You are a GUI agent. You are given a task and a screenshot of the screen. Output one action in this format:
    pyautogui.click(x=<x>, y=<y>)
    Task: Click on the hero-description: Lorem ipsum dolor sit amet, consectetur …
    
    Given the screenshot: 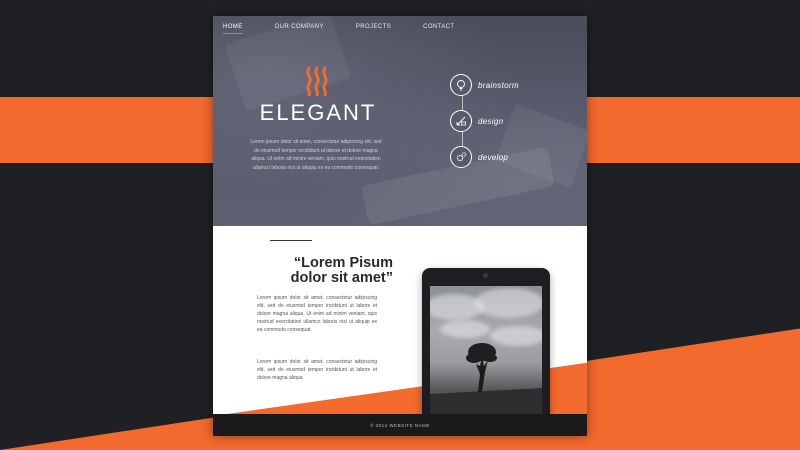 What is the action you would take?
    pyautogui.click(x=316, y=155)
    